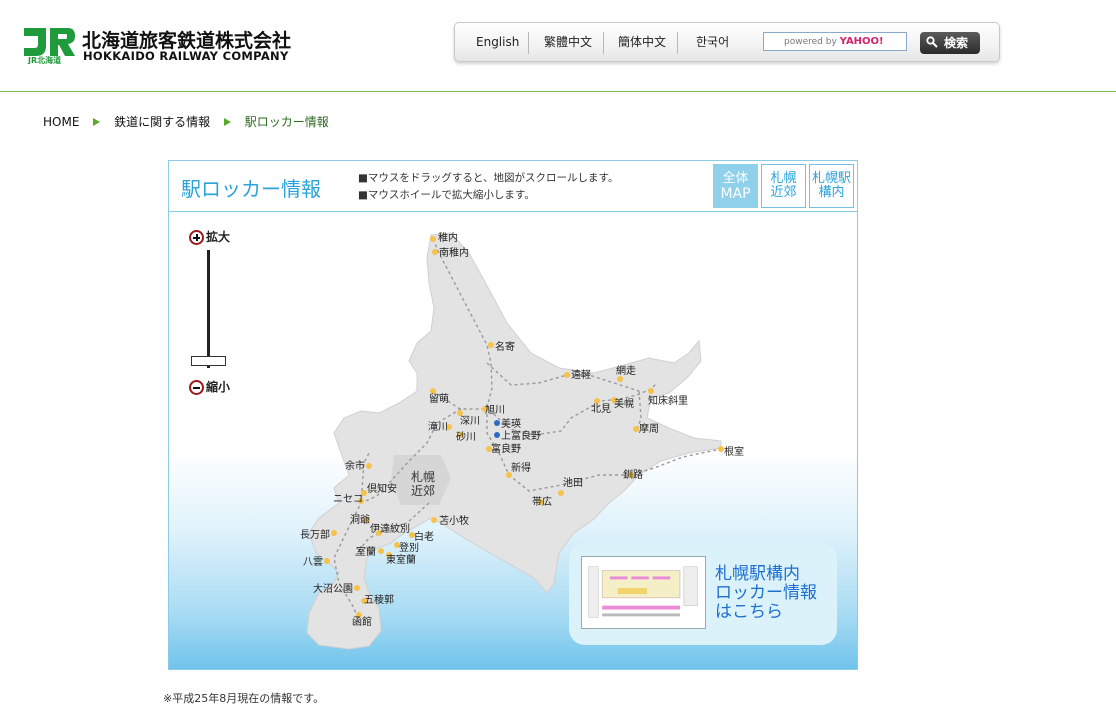  What do you see at coordinates (313, 562) in the screenshot?
I see `station-yakumo: 八雲` at bounding box center [313, 562].